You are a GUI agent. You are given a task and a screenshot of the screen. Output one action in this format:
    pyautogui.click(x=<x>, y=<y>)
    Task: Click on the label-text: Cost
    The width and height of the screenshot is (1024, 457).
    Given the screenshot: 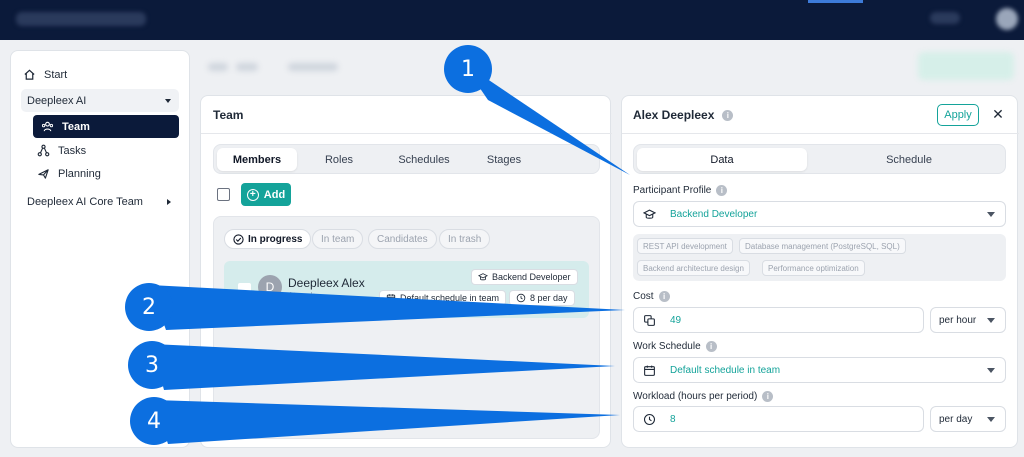 What is the action you would take?
    pyautogui.click(x=643, y=296)
    